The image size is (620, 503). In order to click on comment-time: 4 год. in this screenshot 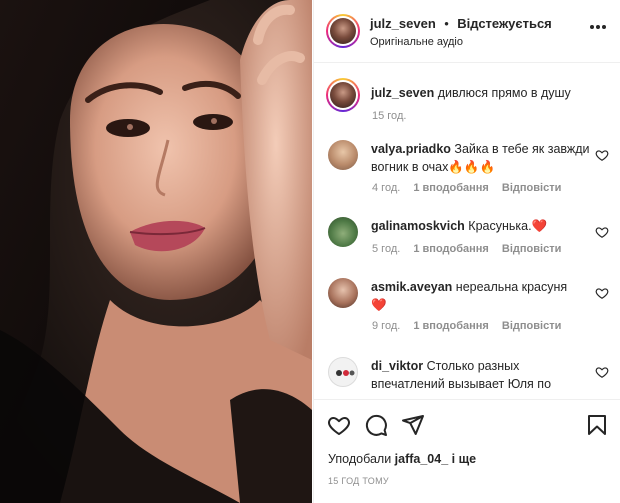, I will do `click(386, 188)`.